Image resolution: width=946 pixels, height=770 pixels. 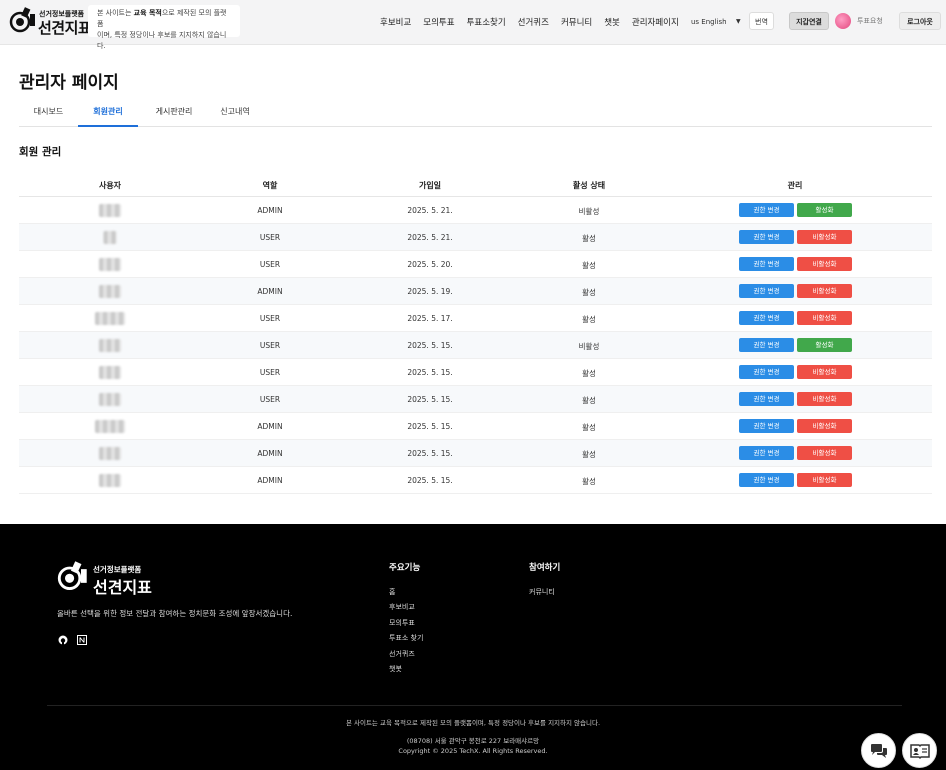 I want to click on footer-link-mock-vote: 모의투표, so click(x=406, y=625).